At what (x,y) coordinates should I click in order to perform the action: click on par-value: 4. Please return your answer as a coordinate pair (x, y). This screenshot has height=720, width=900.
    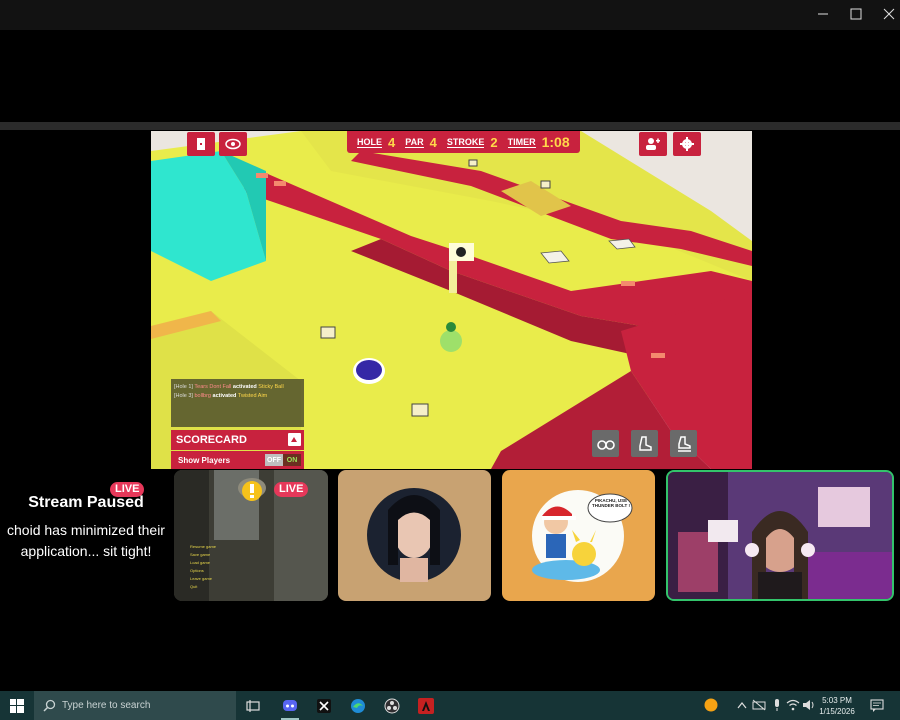
    Looking at the image, I should click on (433, 142).